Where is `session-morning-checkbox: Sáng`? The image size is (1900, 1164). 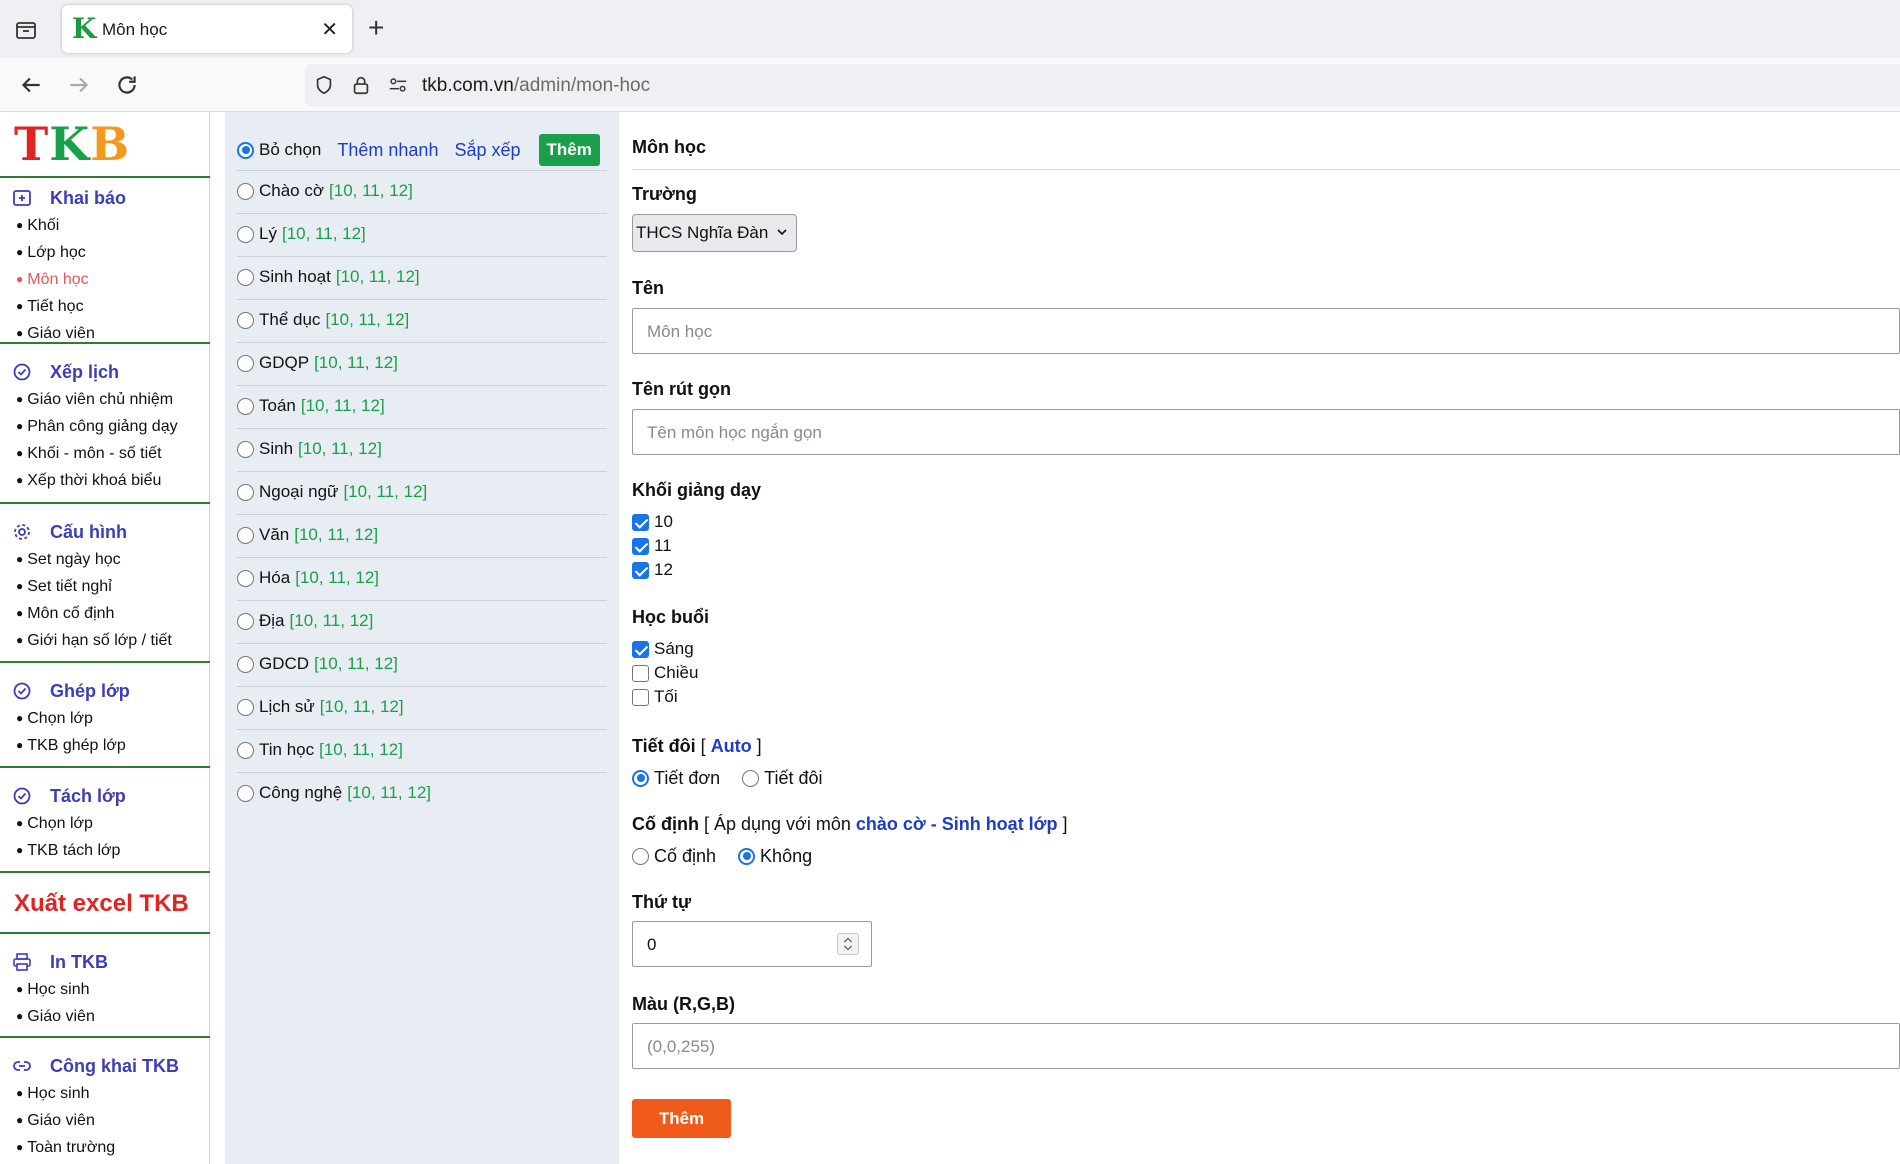
session-morning-checkbox: Sáng is located at coordinates (663, 649).